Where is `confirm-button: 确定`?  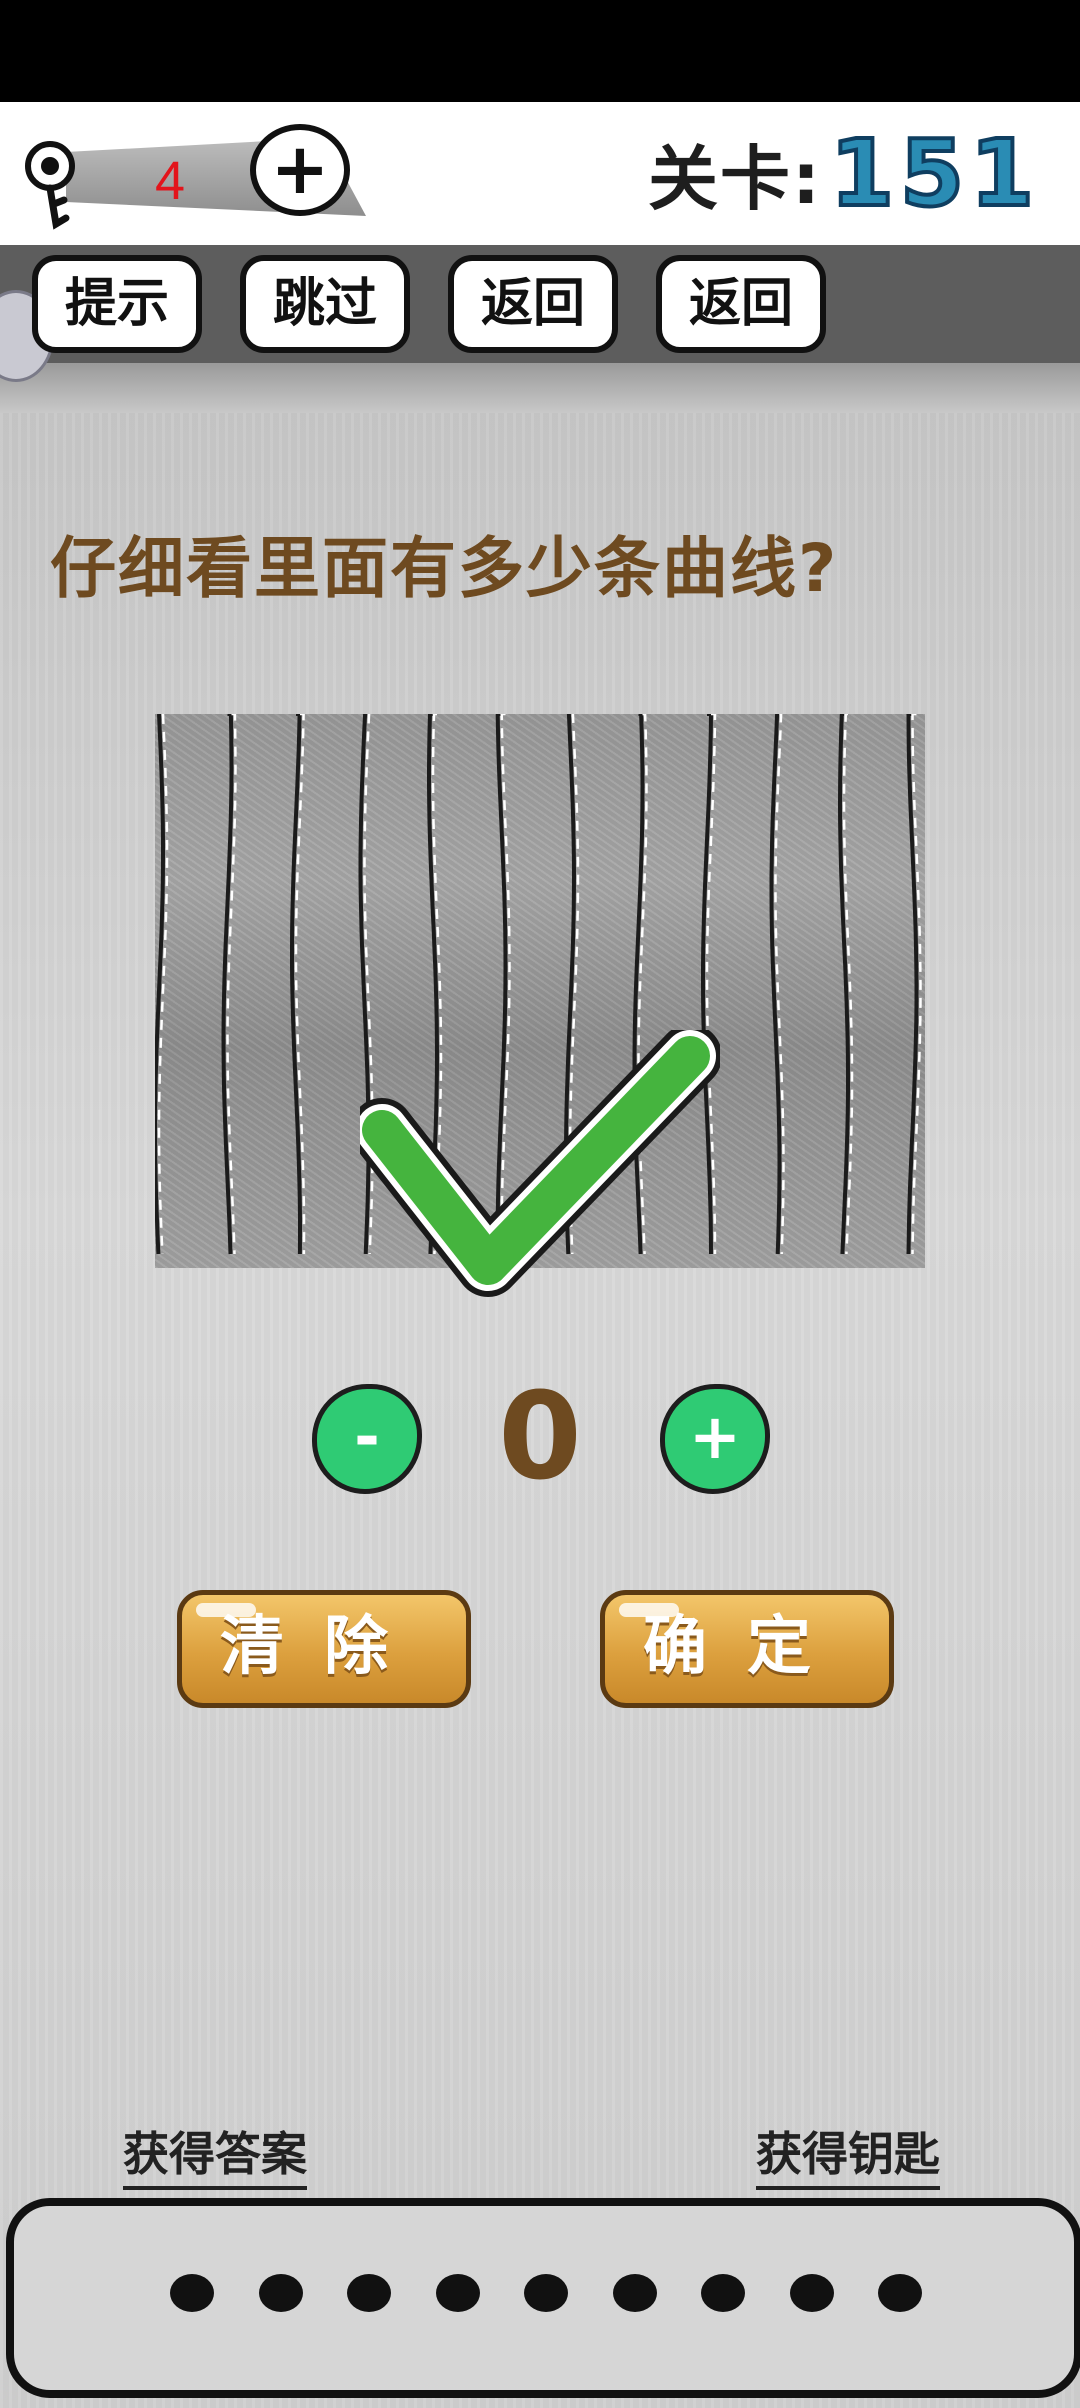
confirm-button: 确定 is located at coordinates (747, 1649).